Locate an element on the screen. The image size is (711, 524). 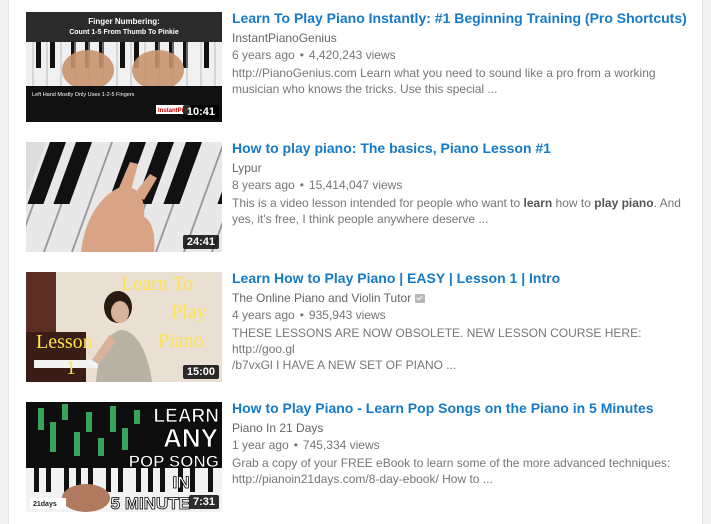
video-duration-badge: 24:41 is located at coordinates (200, 242).